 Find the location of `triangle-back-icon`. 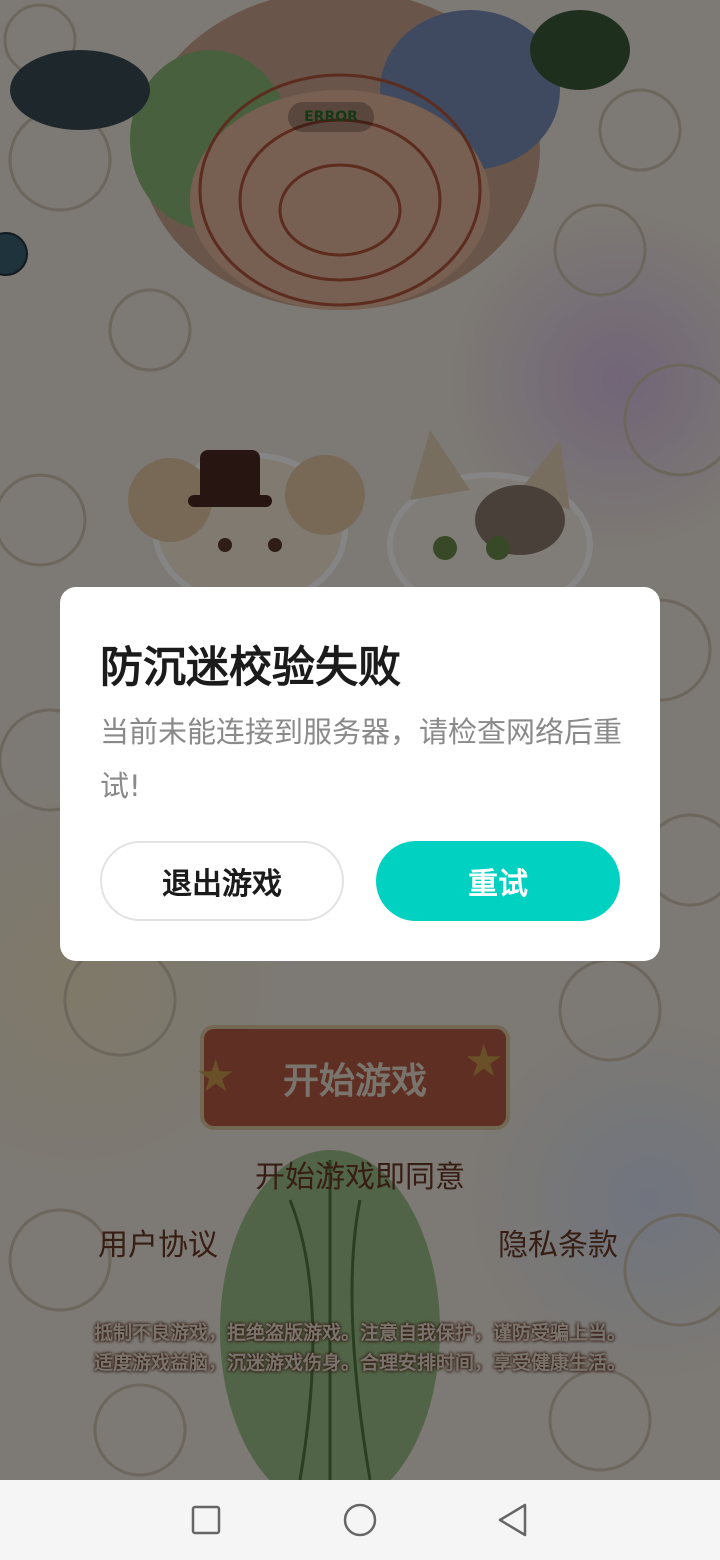

triangle-back-icon is located at coordinates (512, 1520).